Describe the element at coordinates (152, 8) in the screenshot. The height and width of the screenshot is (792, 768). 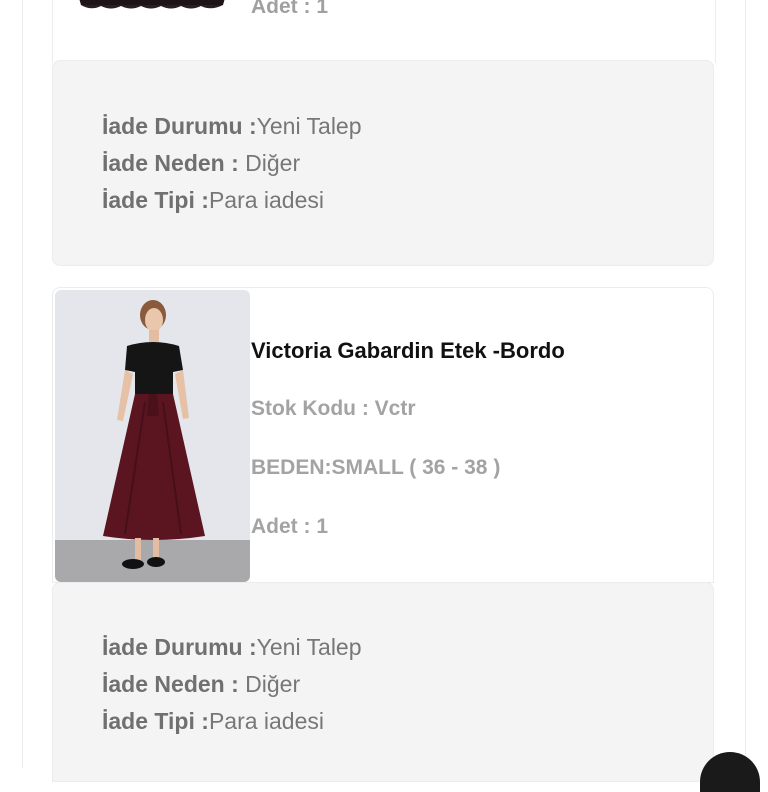
I see `product-image-previous` at that location.